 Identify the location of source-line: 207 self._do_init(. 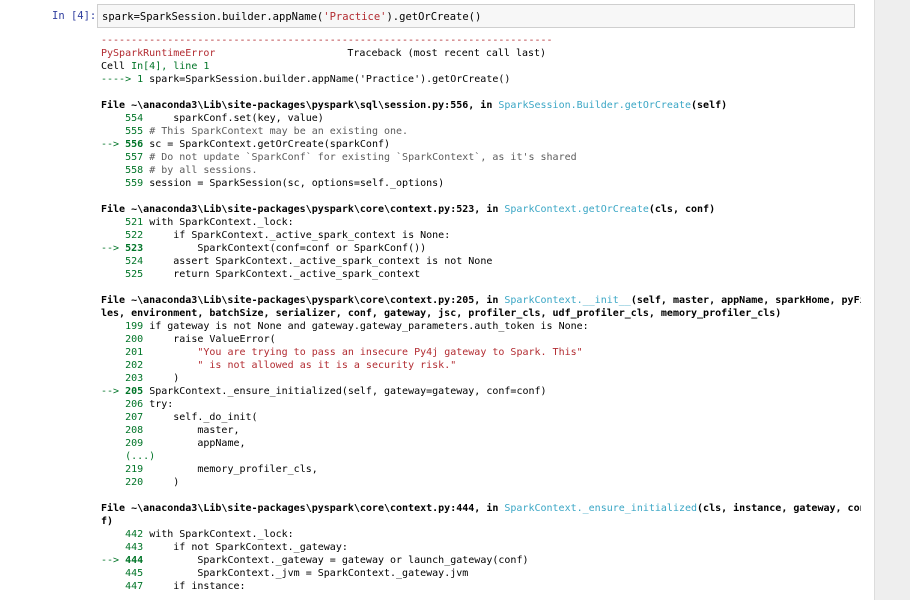
(481, 417).